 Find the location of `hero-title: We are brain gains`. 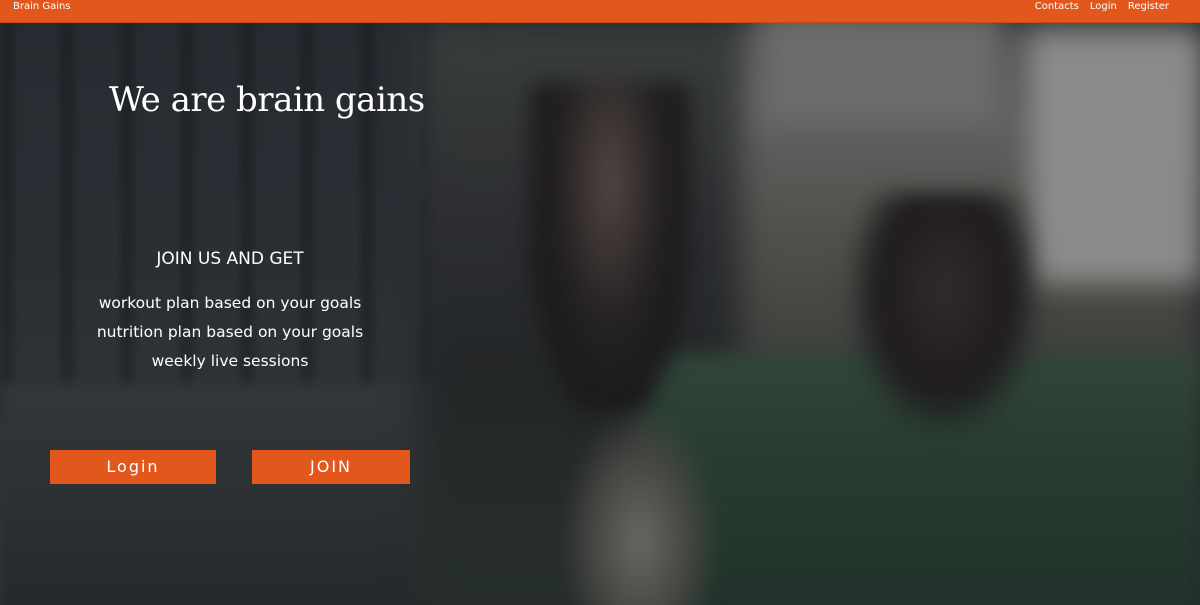

hero-title: We are brain gains is located at coordinates (267, 100).